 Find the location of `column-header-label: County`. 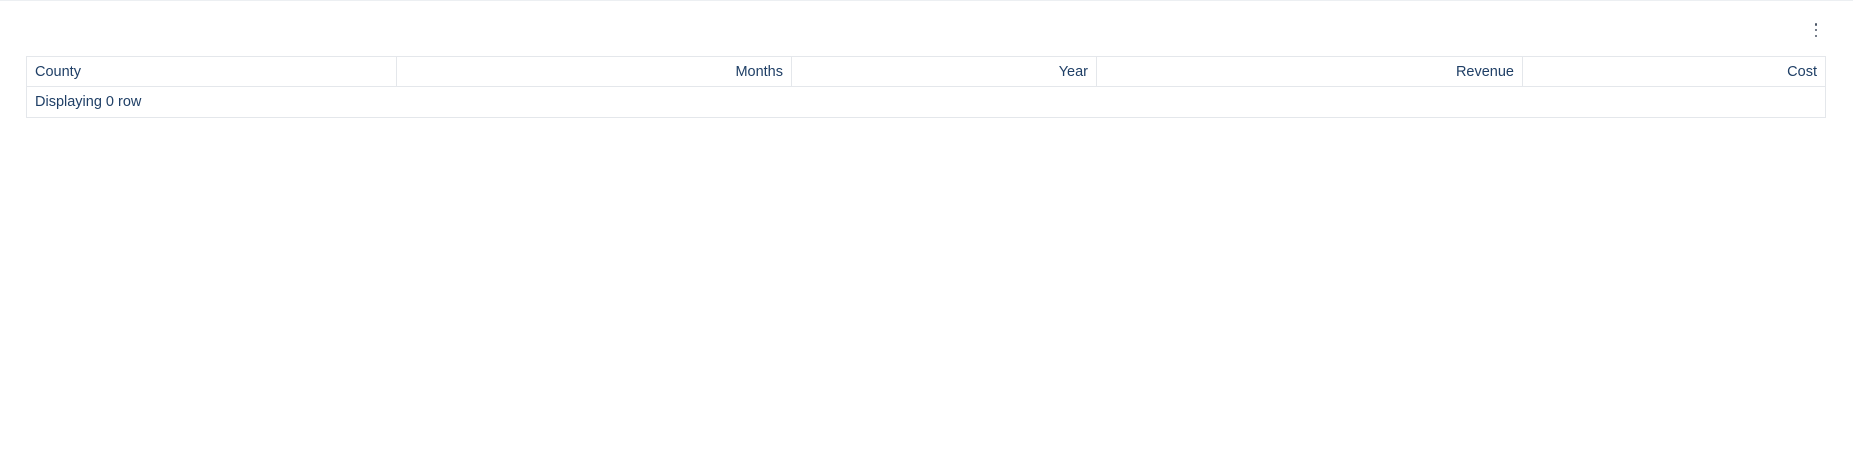

column-header-label: County is located at coordinates (58, 71).